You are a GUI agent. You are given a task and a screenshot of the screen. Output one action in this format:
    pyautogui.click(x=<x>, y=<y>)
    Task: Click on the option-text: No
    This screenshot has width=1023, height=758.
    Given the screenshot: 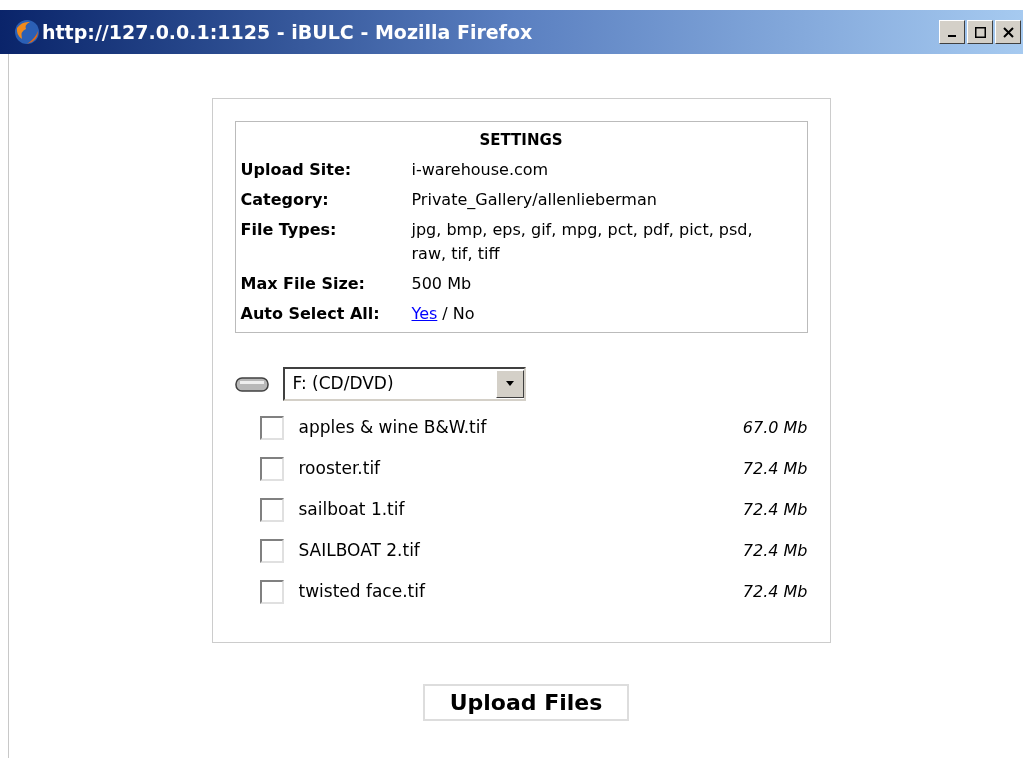 What is the action you would take?
    pyautogui.click(x=463, y=314)
    